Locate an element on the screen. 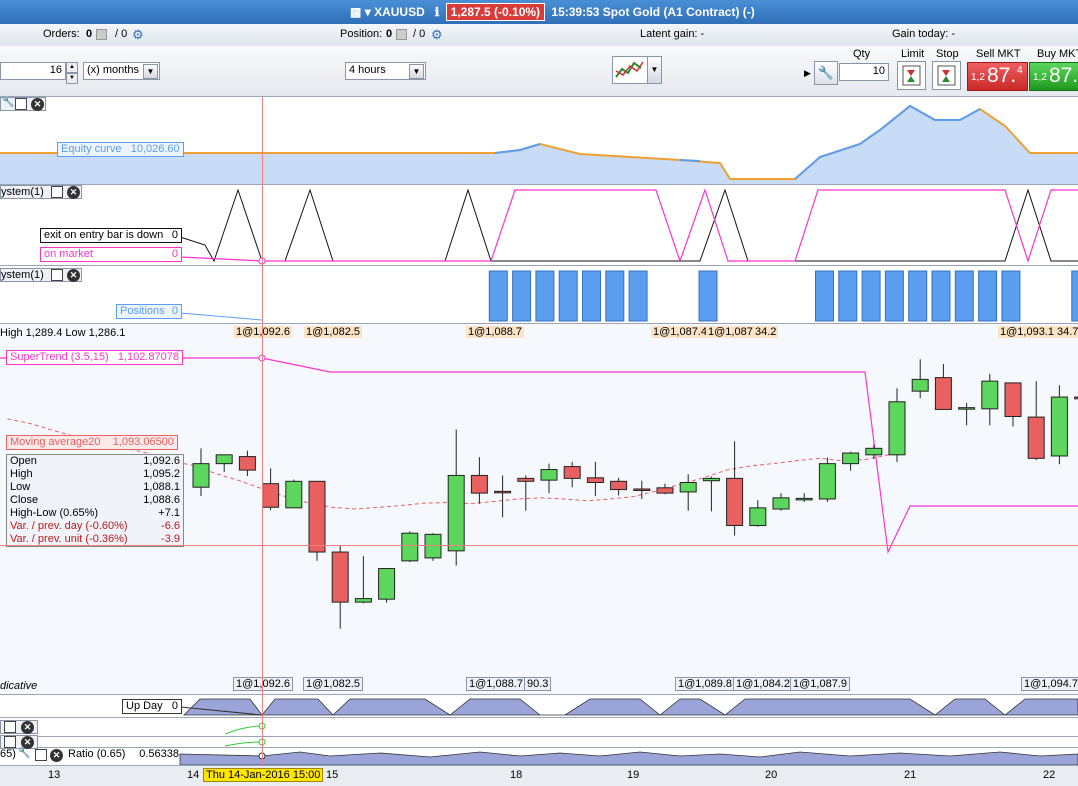 The image size is (1078, 786). gain-today: Gain today: - is located at coordinates (923, 34).